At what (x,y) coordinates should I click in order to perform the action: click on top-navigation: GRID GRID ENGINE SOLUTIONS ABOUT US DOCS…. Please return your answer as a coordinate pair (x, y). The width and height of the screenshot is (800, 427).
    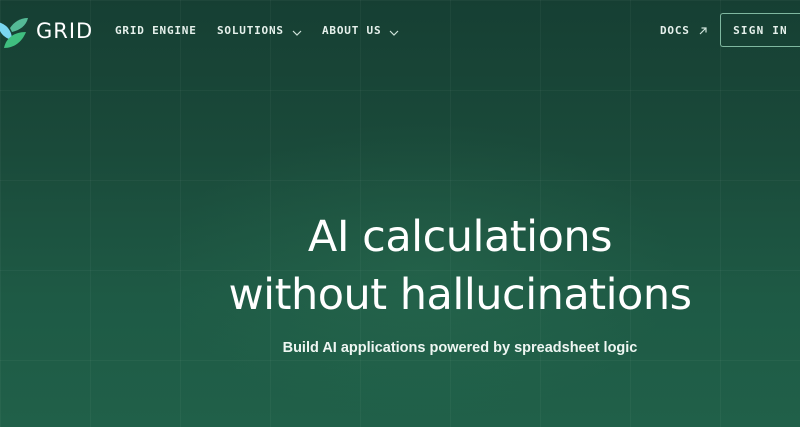
    Looking at the image, I should click on (400, 32).